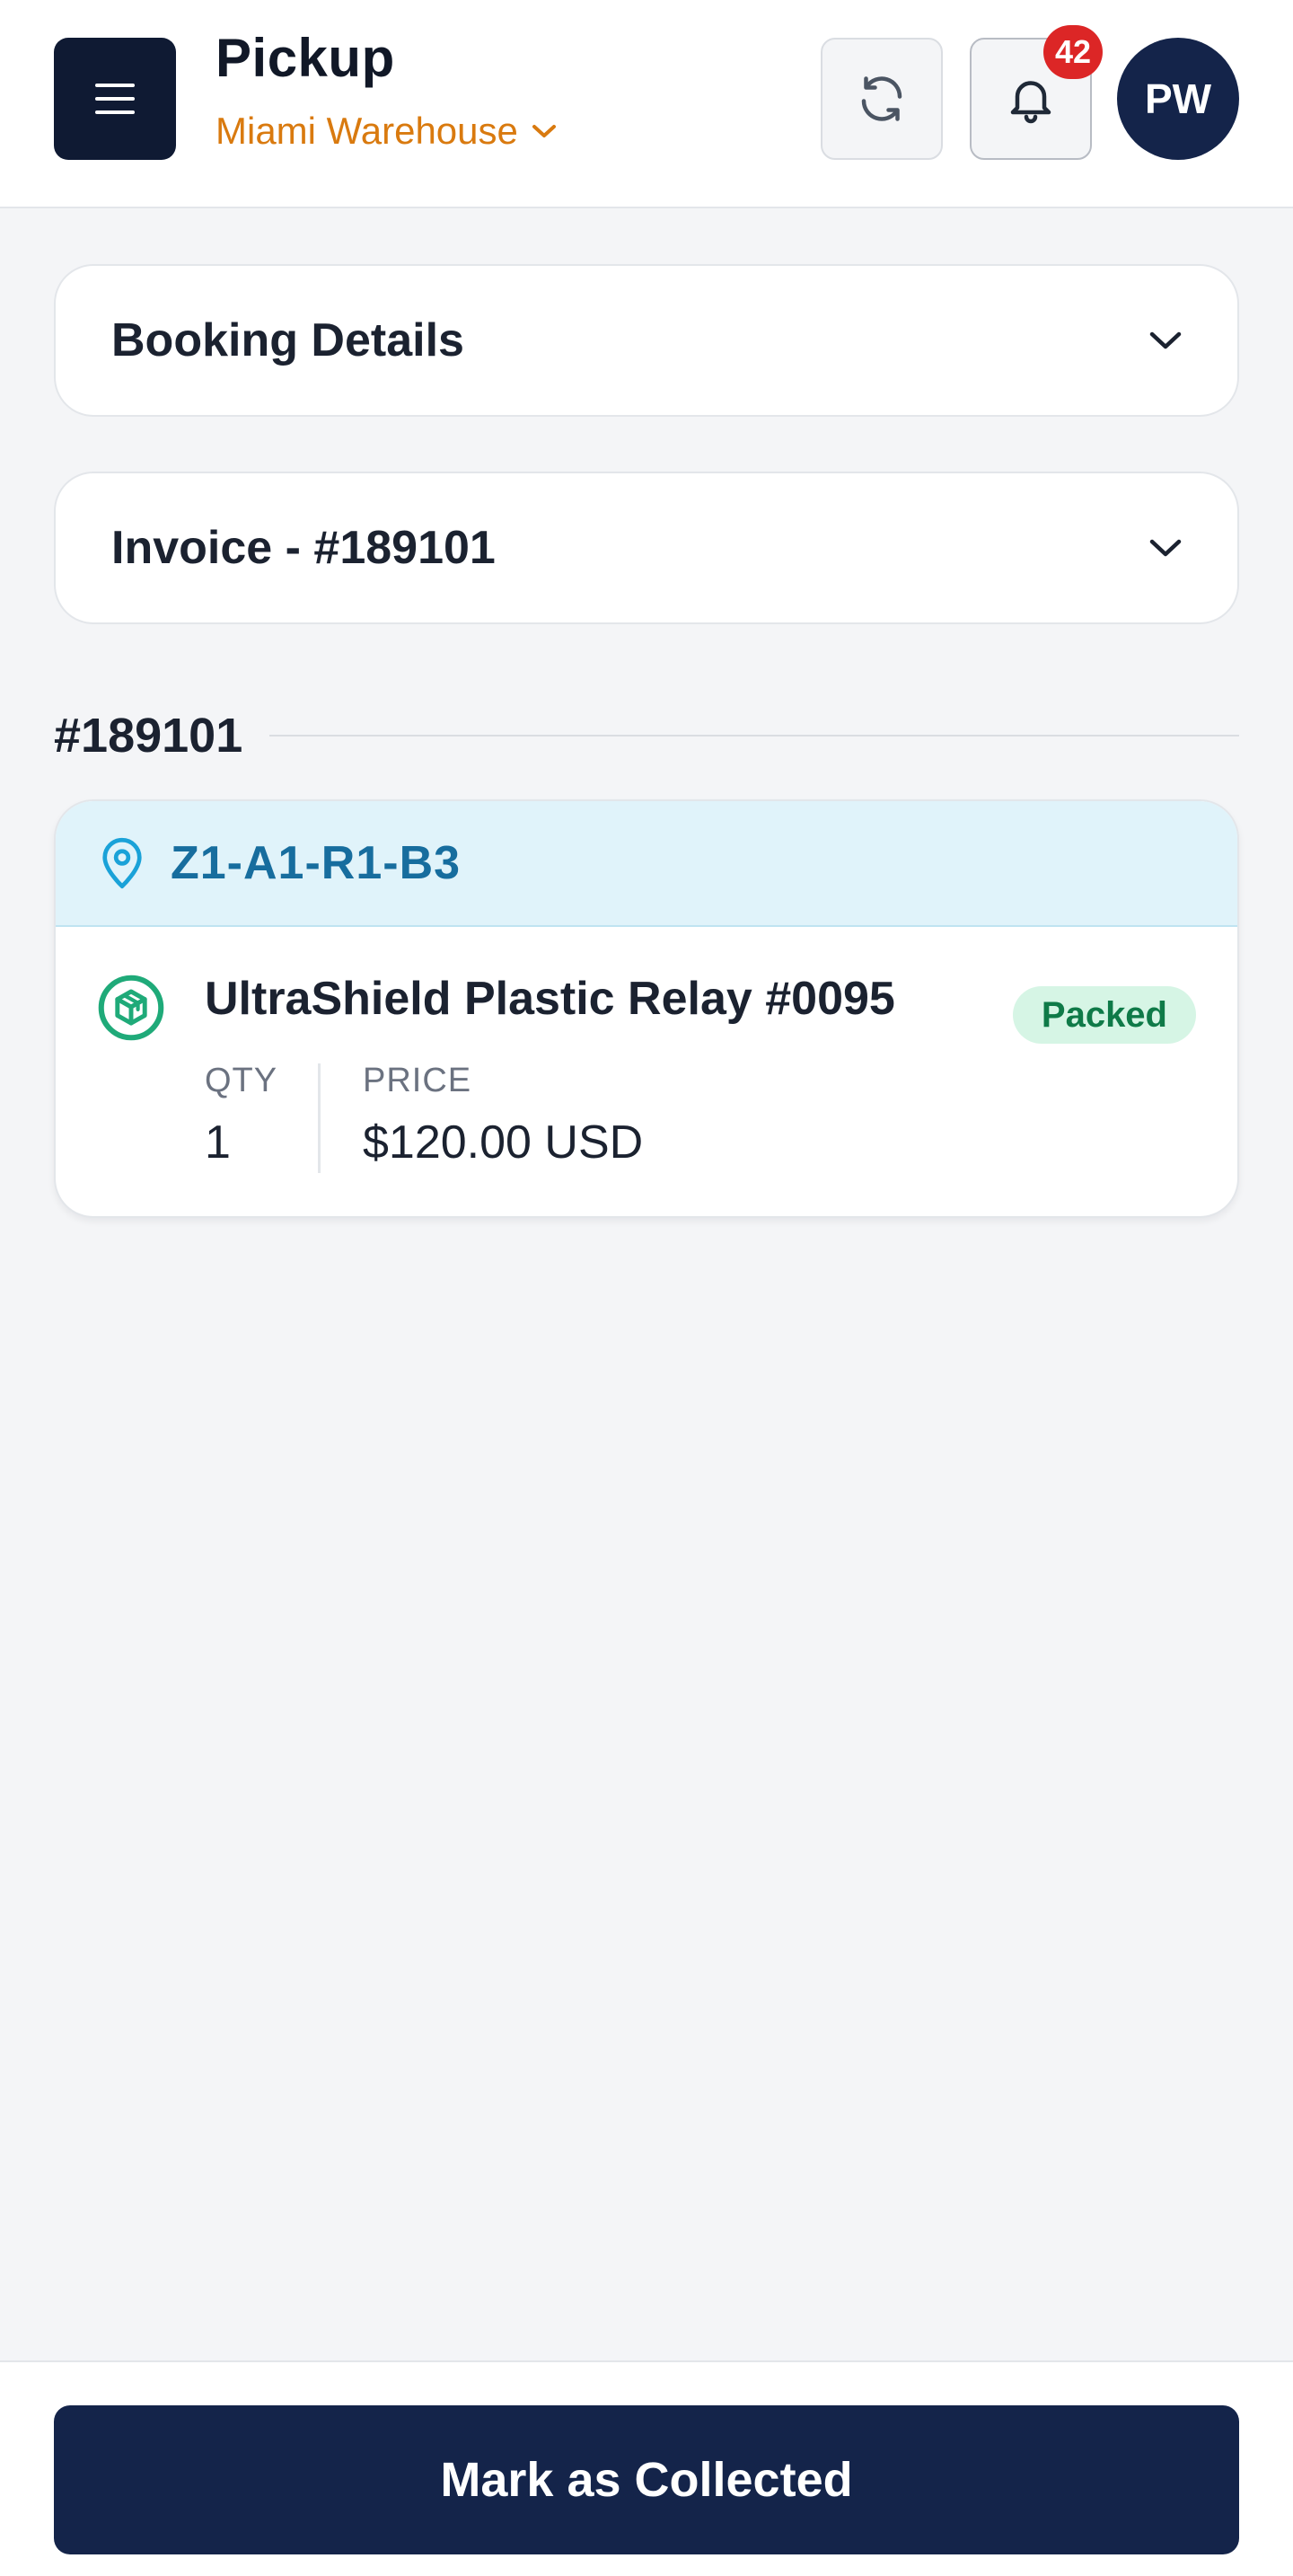 This screenshot has height=2576, width=1293. I want to click on page-title: Pickup, so click(305, 58).